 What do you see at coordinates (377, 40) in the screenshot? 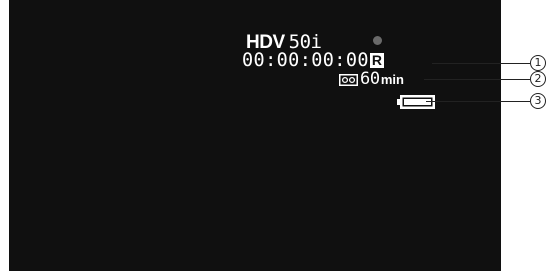
I see `record-dot-icon` at bounding box center [377, 40].